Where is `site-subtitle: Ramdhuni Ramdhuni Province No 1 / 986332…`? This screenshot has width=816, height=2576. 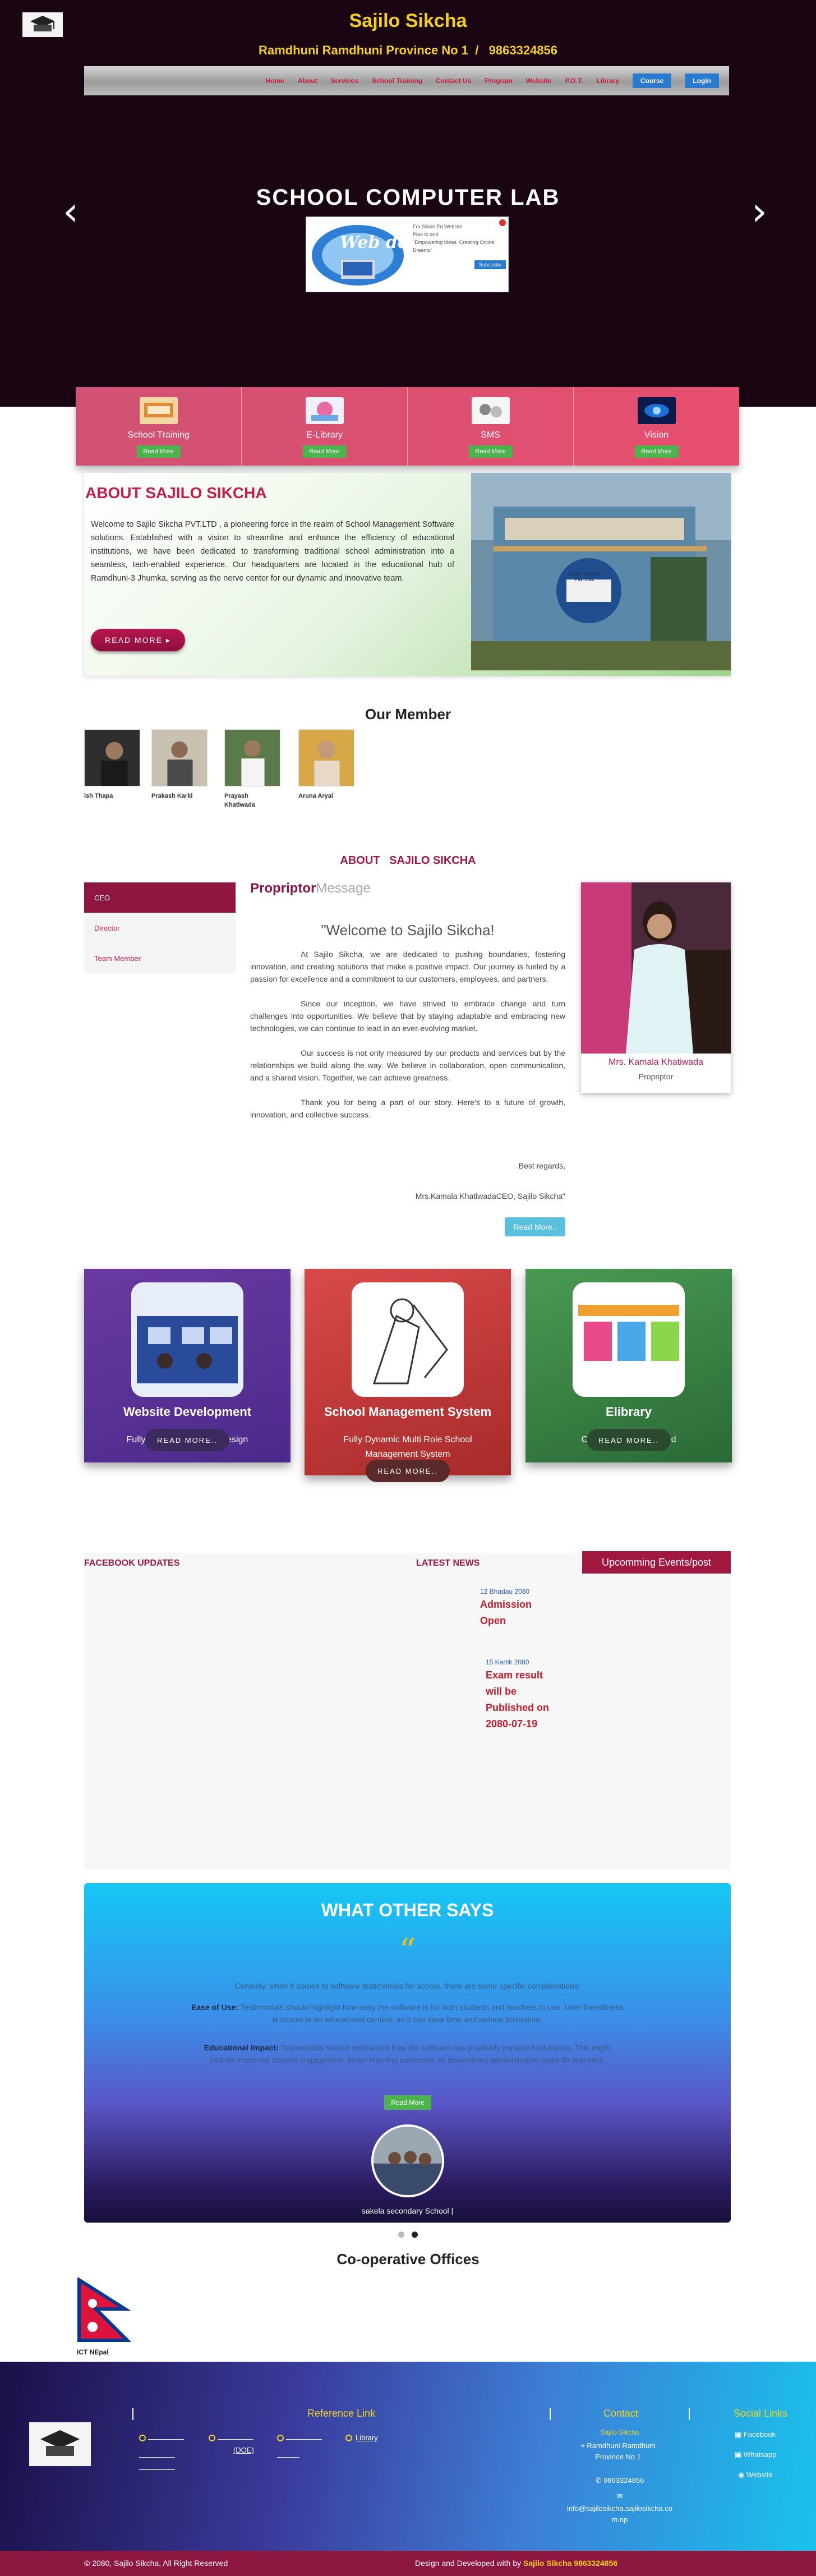 site-subtitle: Ramdhuni Ramdhuni Province No 1 / 986332… is located at coordinates (408, 50).